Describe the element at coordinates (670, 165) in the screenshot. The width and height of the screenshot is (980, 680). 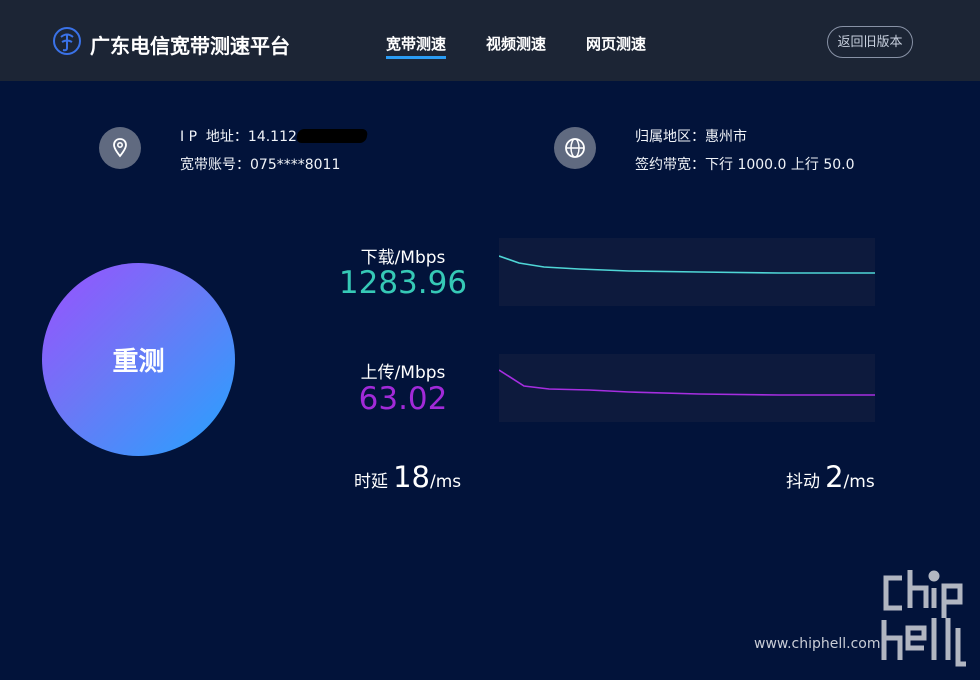
I see `contracted-bandwidth-label: 签约带宽：` at that location.